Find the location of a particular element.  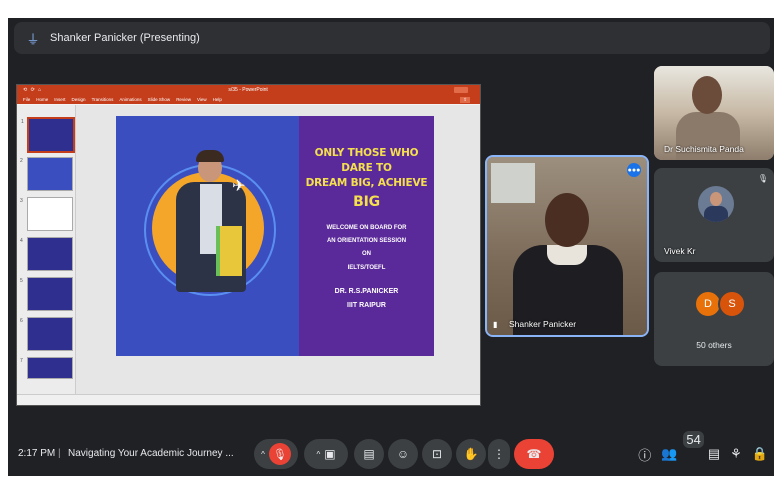

ribbon-tab: Insert is located at coordinates (60, 99).